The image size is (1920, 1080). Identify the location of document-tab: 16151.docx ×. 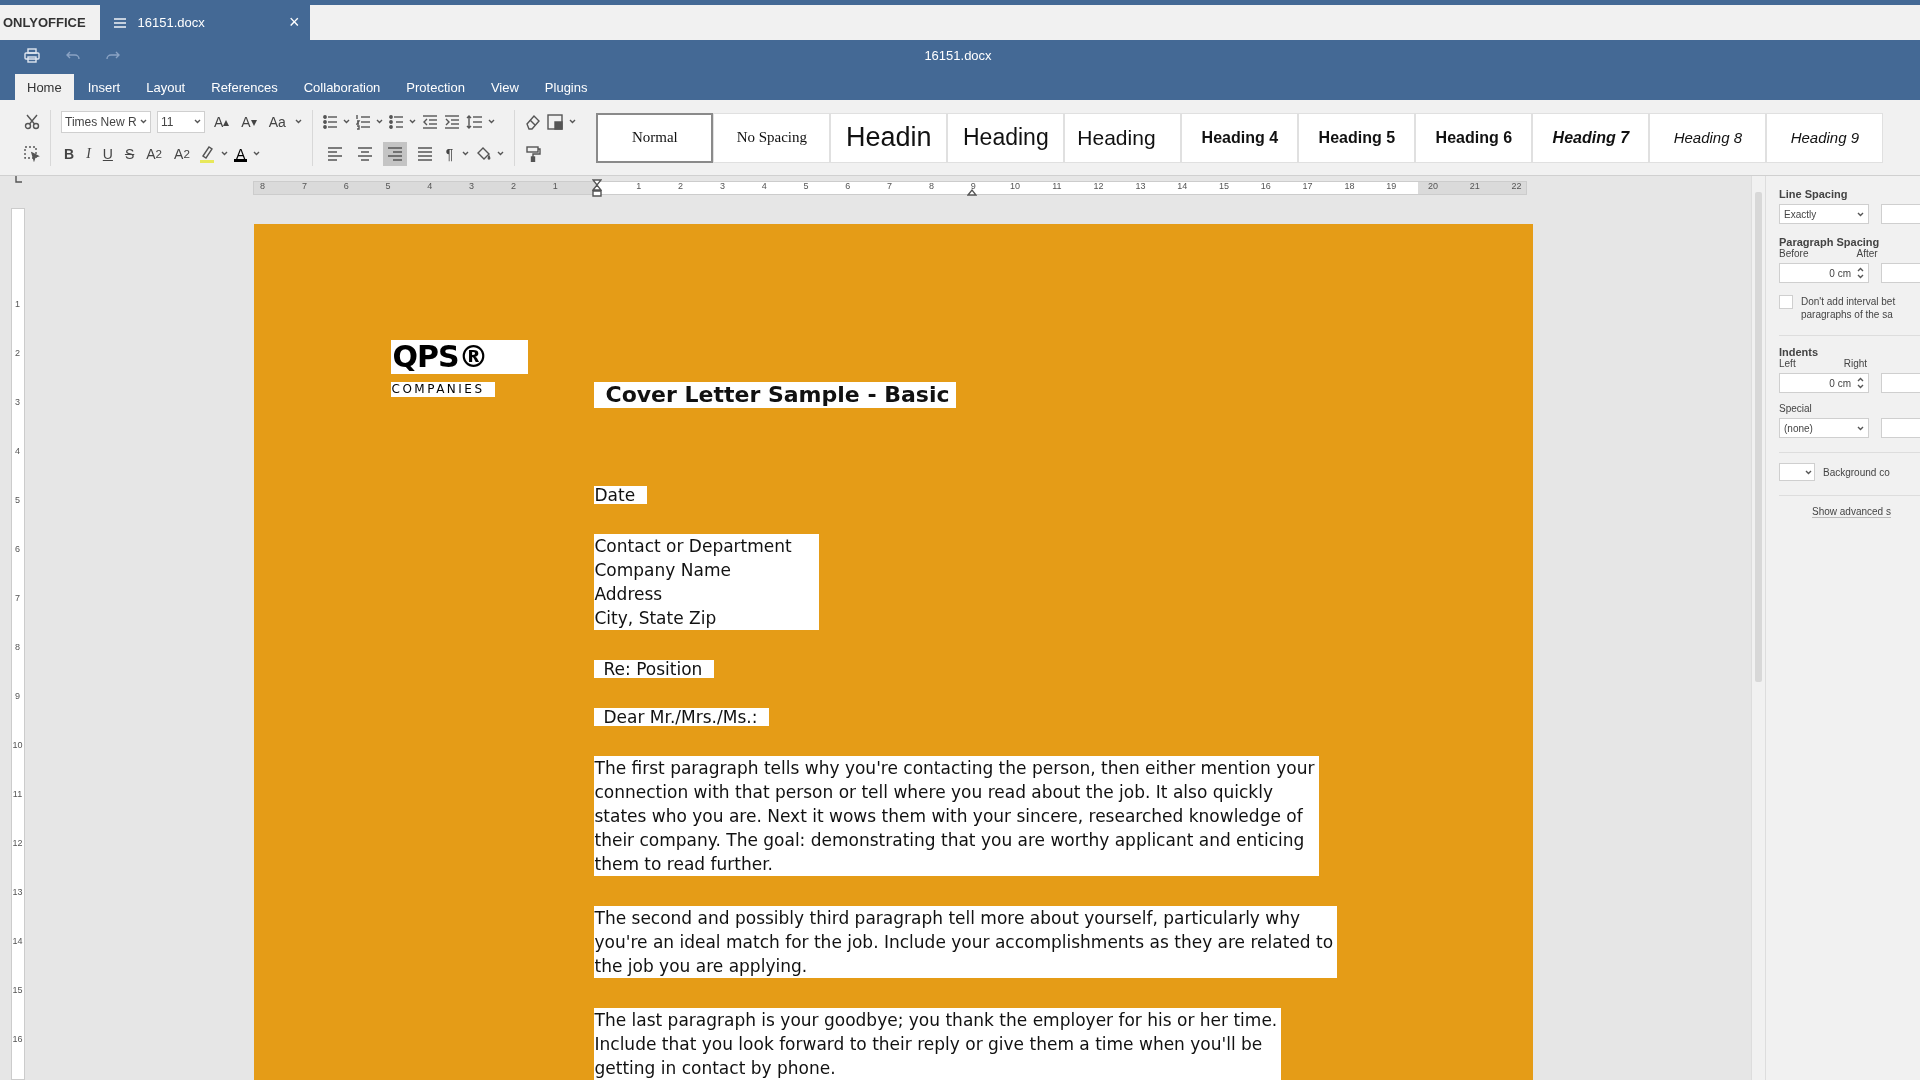
(204, 22).